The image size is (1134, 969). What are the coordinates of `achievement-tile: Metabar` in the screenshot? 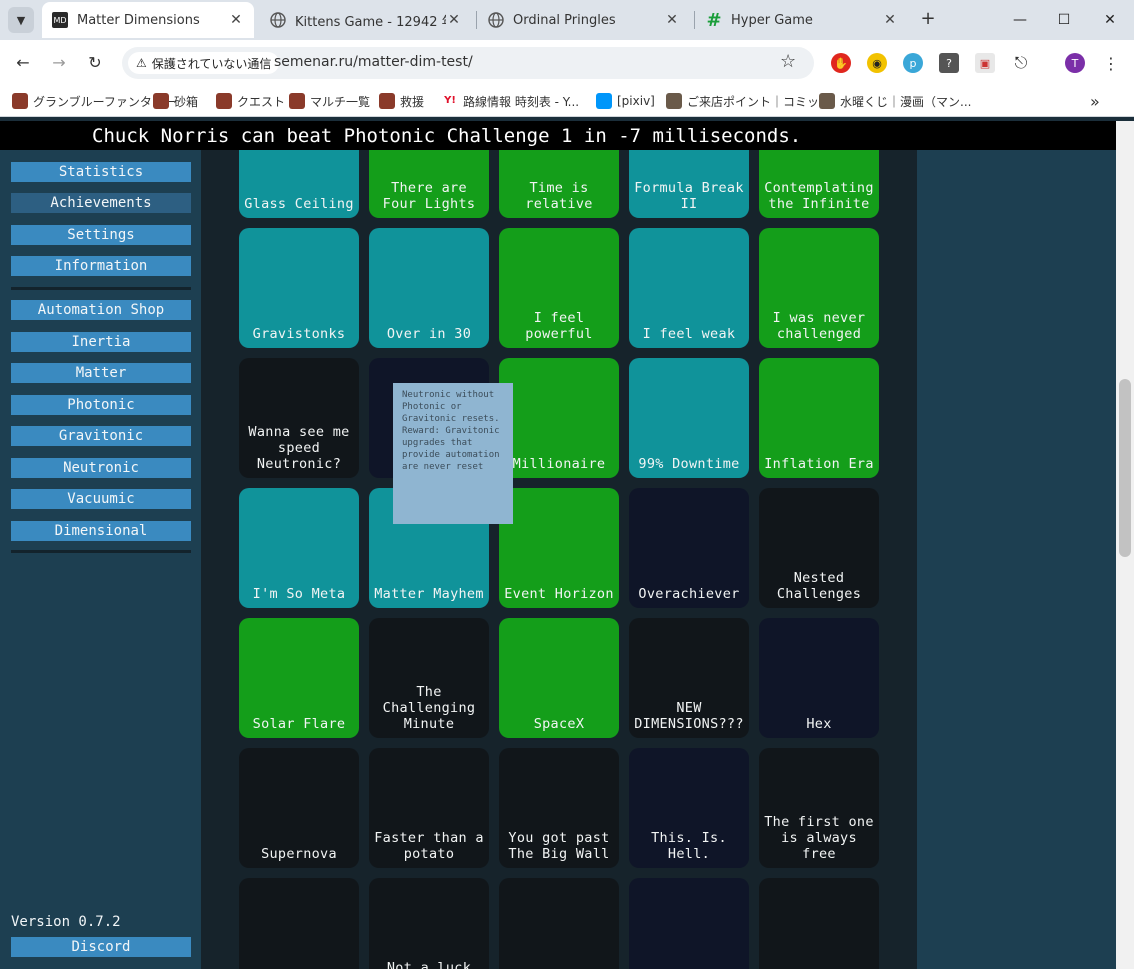 It's located at (299, 923).